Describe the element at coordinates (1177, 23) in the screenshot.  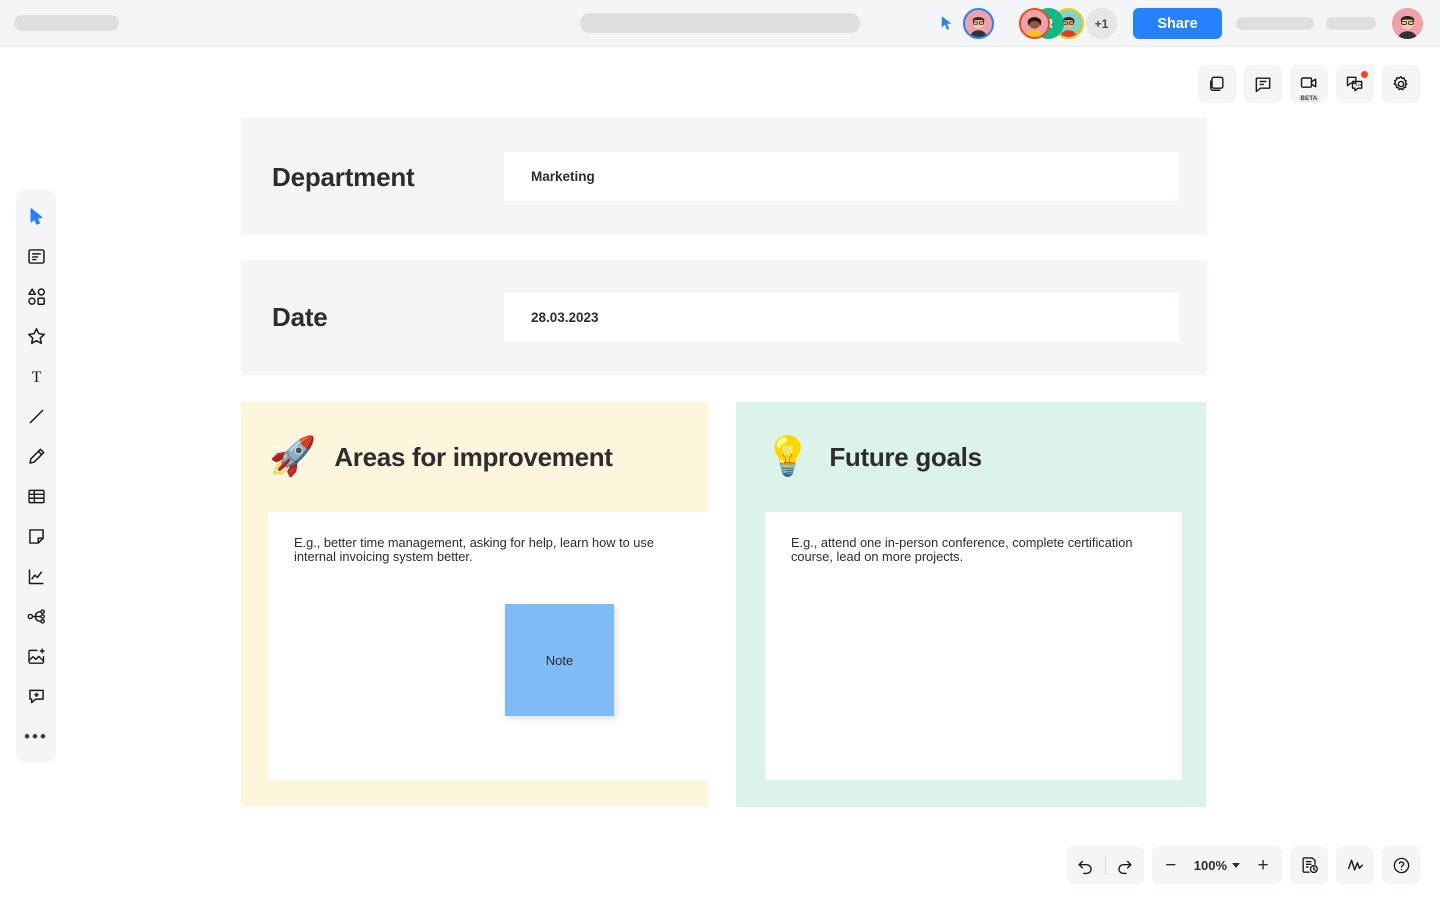
I see `share-button: Share` at that location.